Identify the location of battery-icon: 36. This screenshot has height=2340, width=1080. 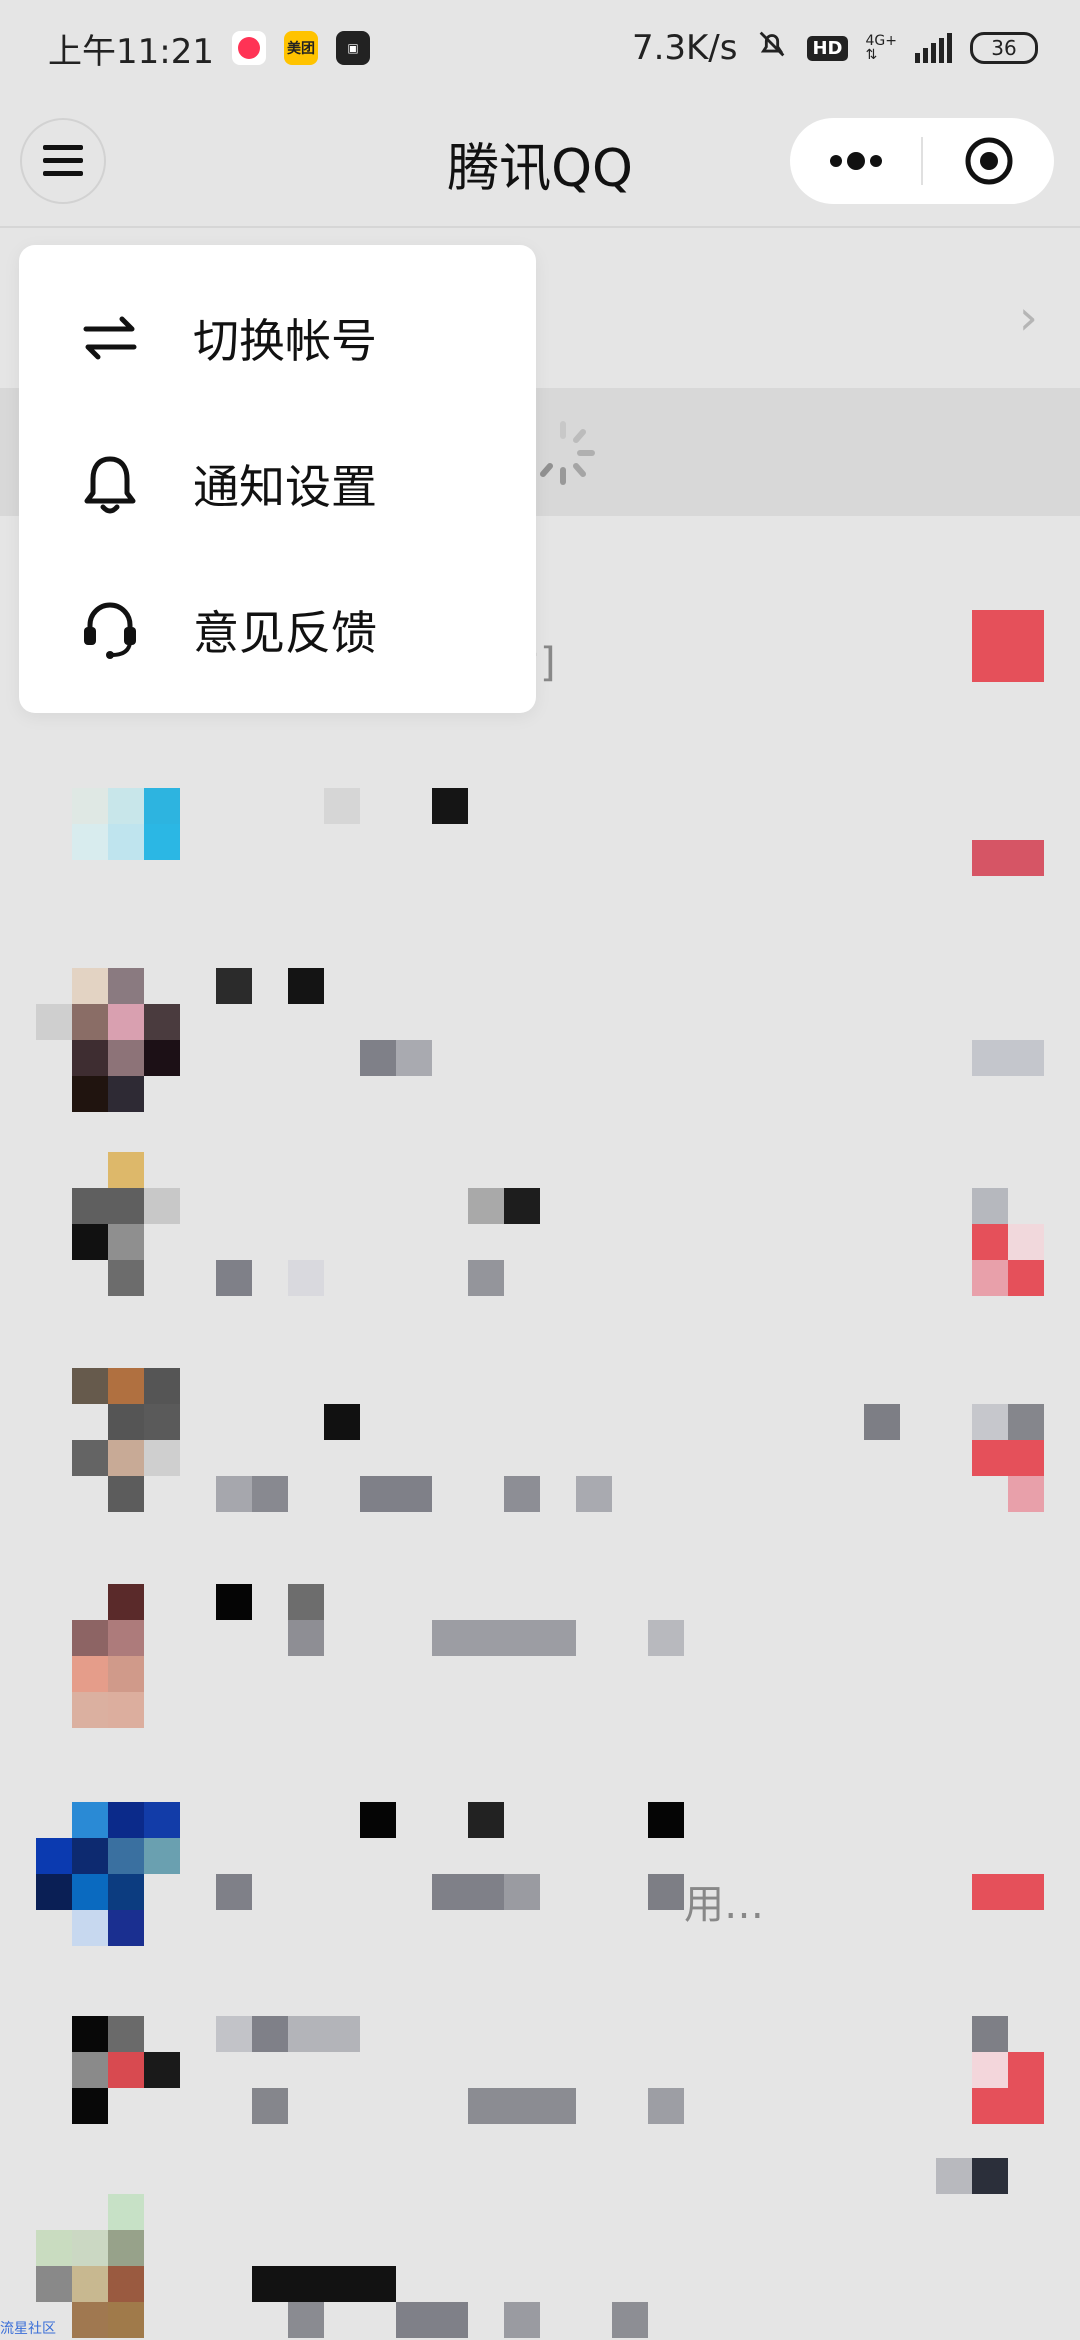
(1004, 48).